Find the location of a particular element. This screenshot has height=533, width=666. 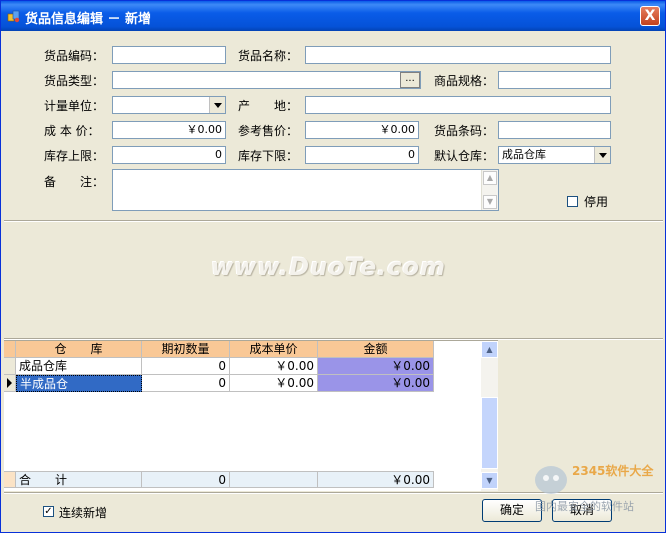

code-input is located at coordinates (169, 55).